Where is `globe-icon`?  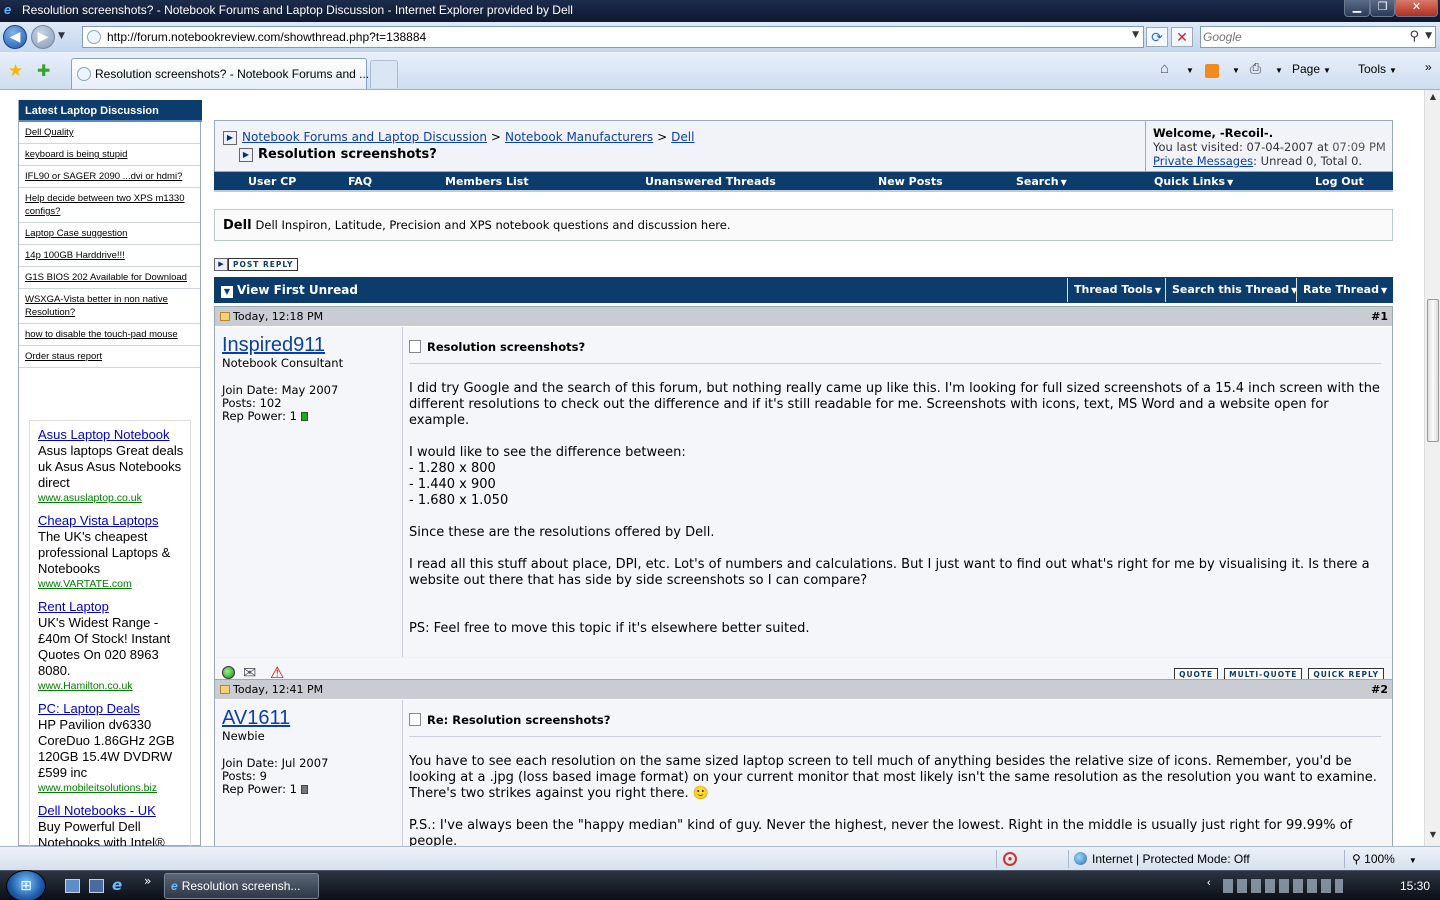 globe-icon is located at coordinates (1080, 858).